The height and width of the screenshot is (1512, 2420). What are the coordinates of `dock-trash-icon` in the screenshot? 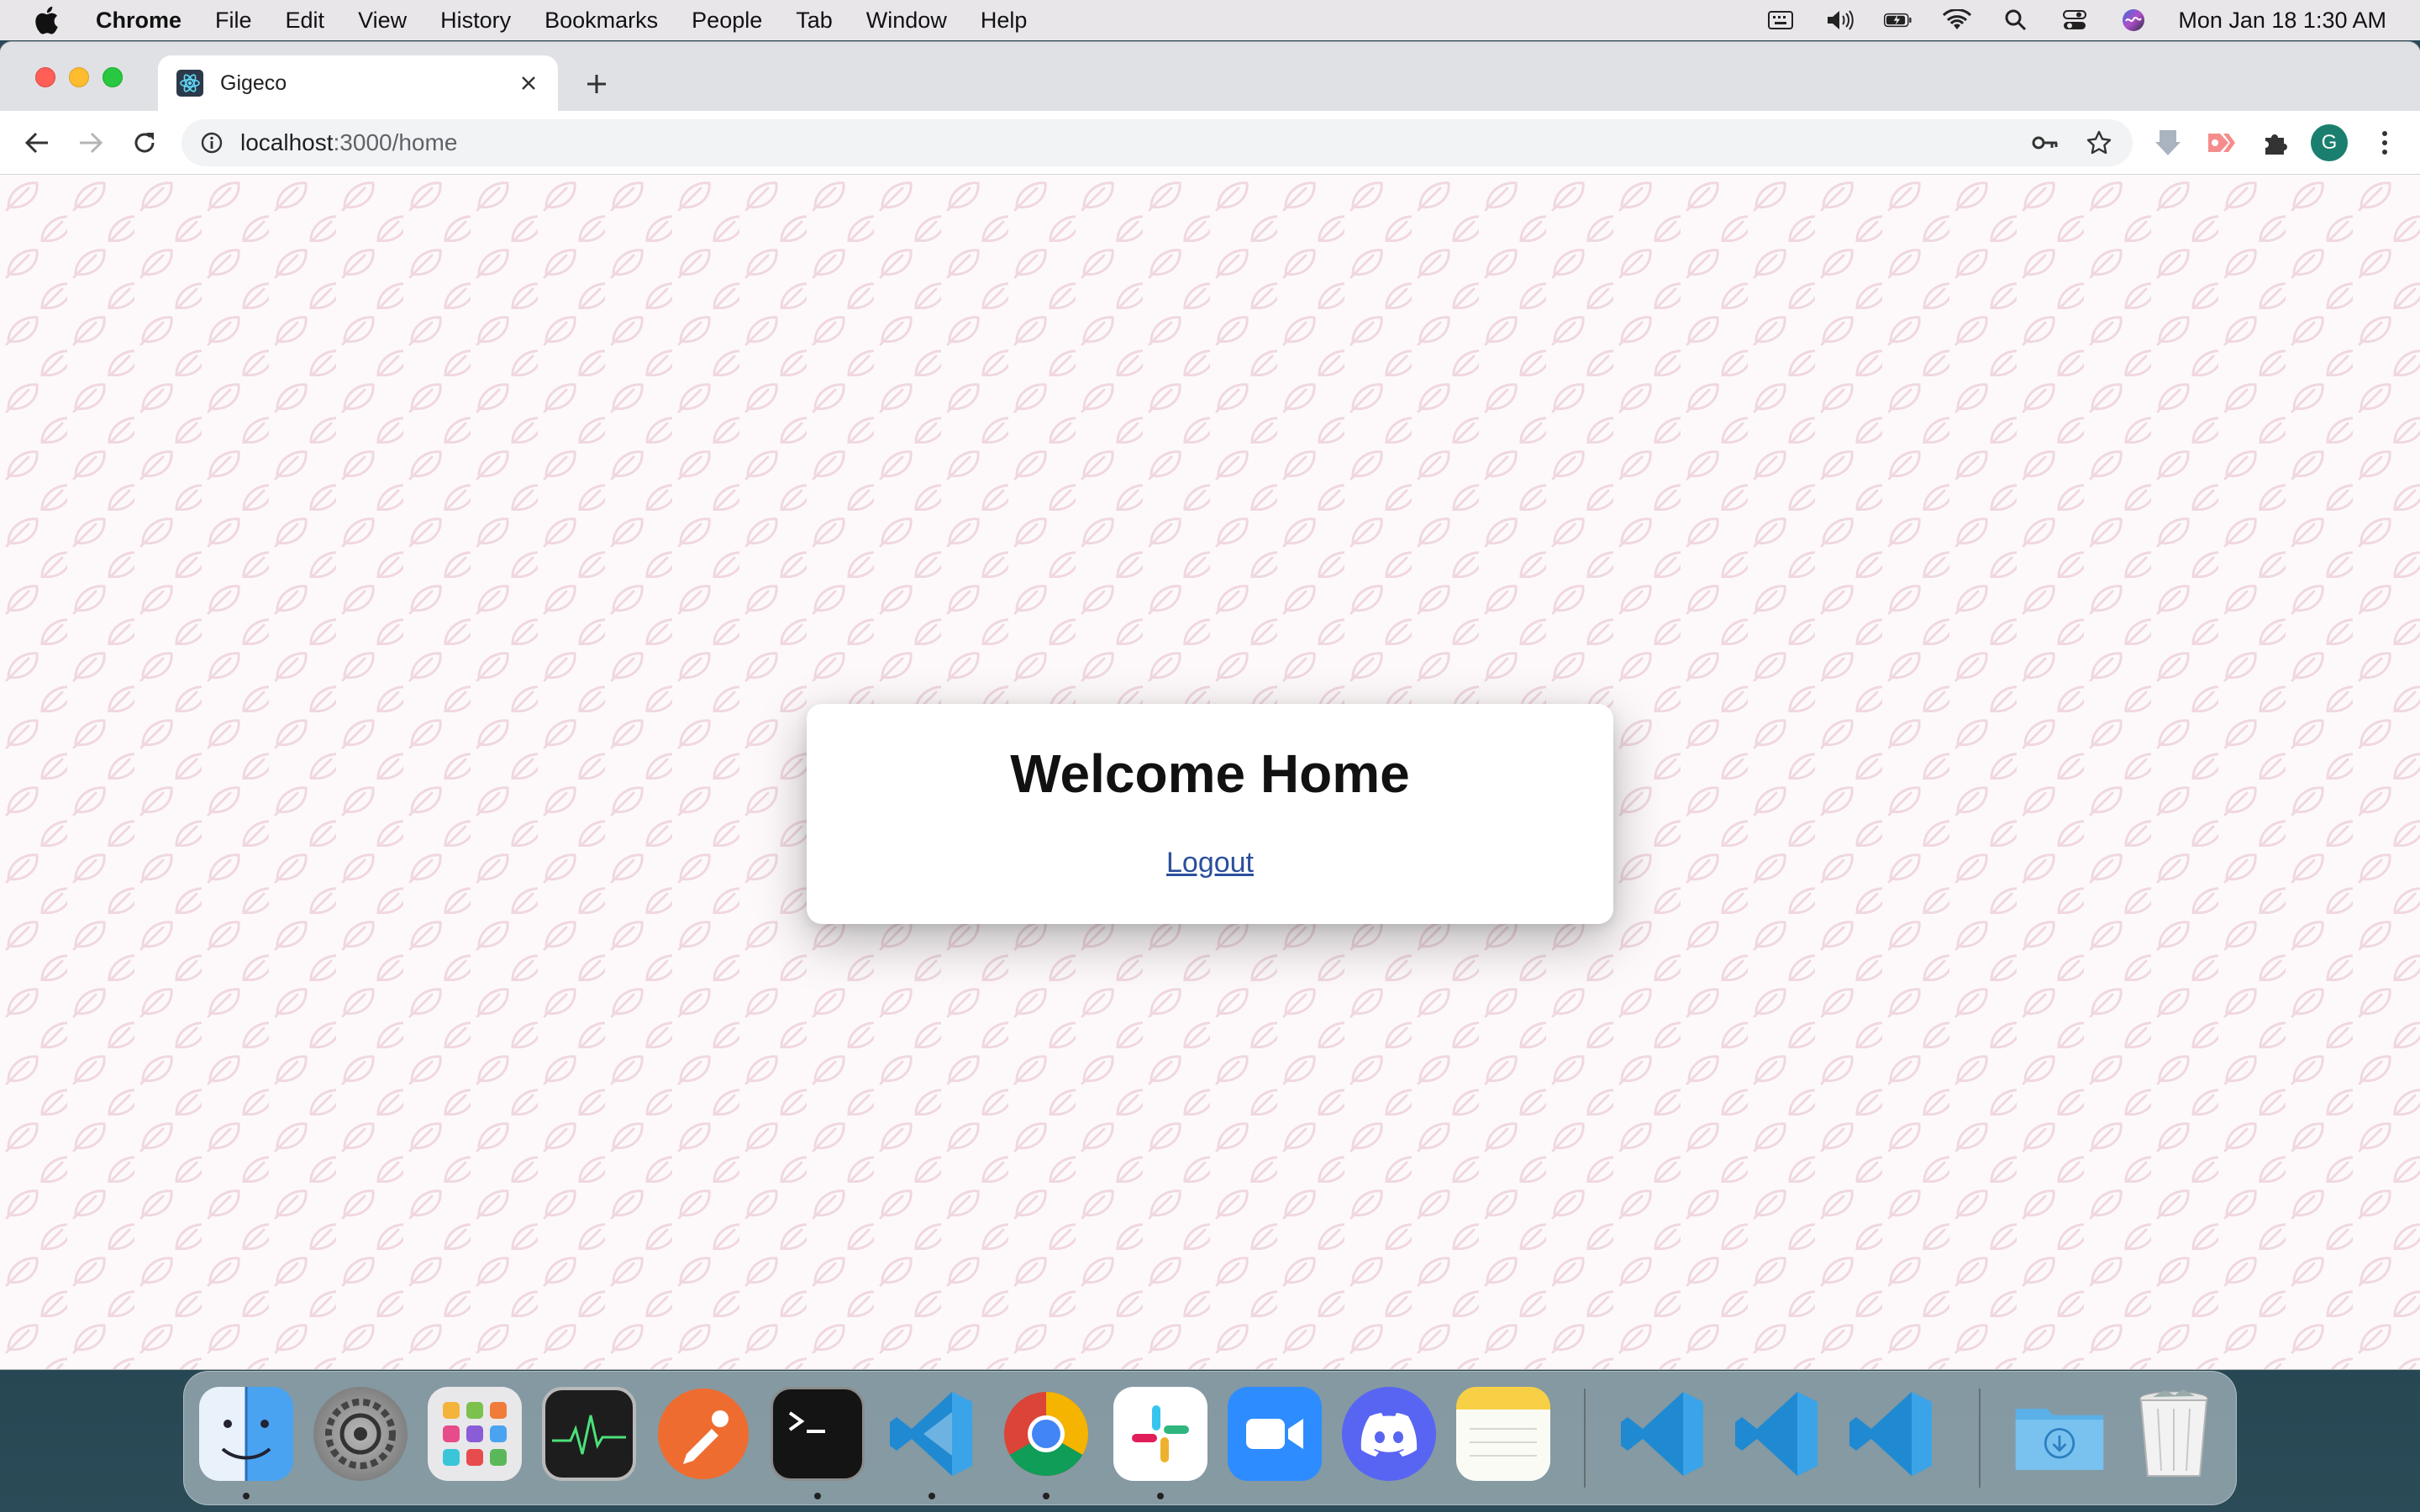 It's located at (2174, 1434).